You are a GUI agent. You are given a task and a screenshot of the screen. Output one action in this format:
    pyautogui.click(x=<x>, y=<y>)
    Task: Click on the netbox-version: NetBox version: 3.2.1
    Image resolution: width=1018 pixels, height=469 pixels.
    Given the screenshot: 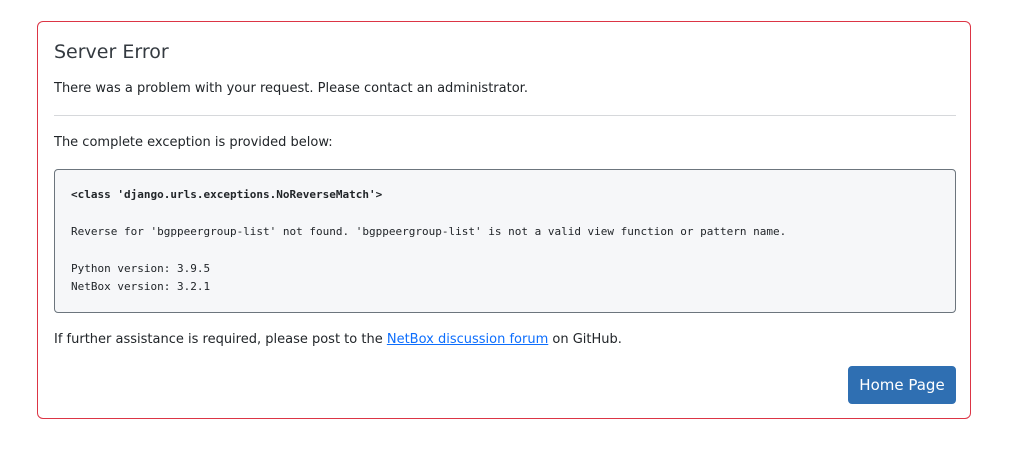 What is the action you would take?
    pyautogui.click(x=141, y=286)
    